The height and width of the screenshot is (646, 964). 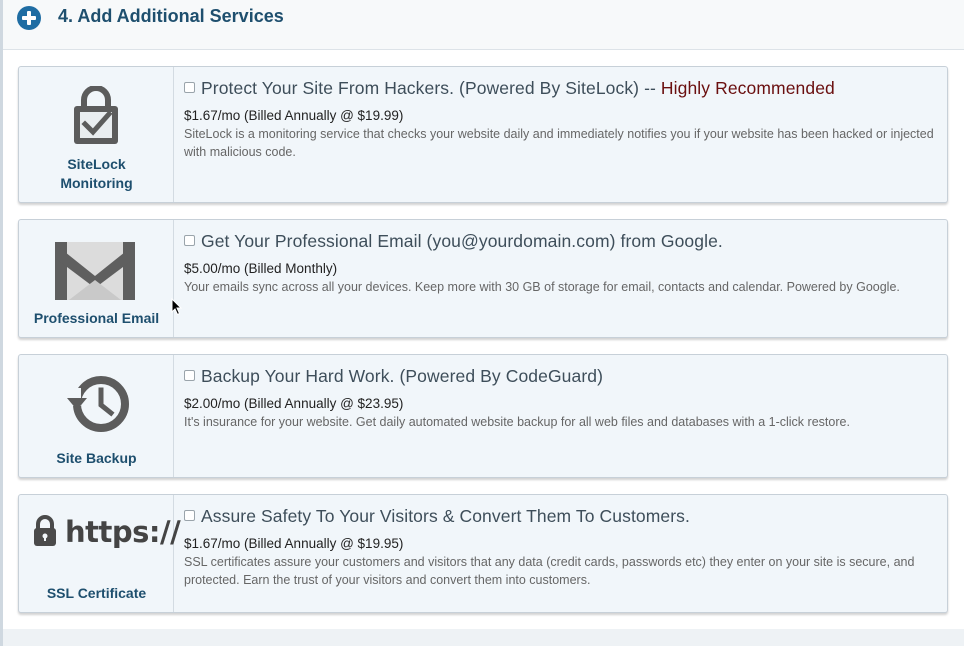 What do you see at coordinates (483, 637) in the screenshot?
I see `footer-band` at bounding box center [483, 637].